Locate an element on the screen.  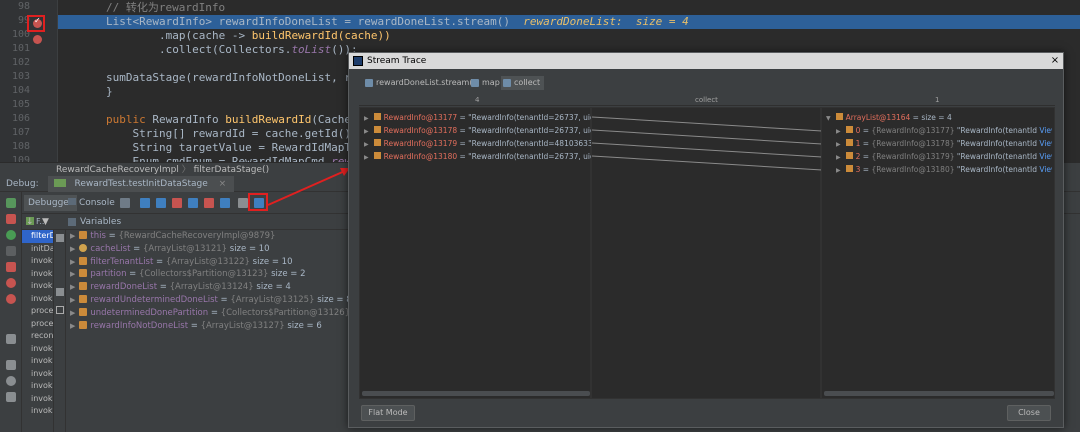
dialog-titlebar: Stream Trace × is located at coordinates (706, 61).